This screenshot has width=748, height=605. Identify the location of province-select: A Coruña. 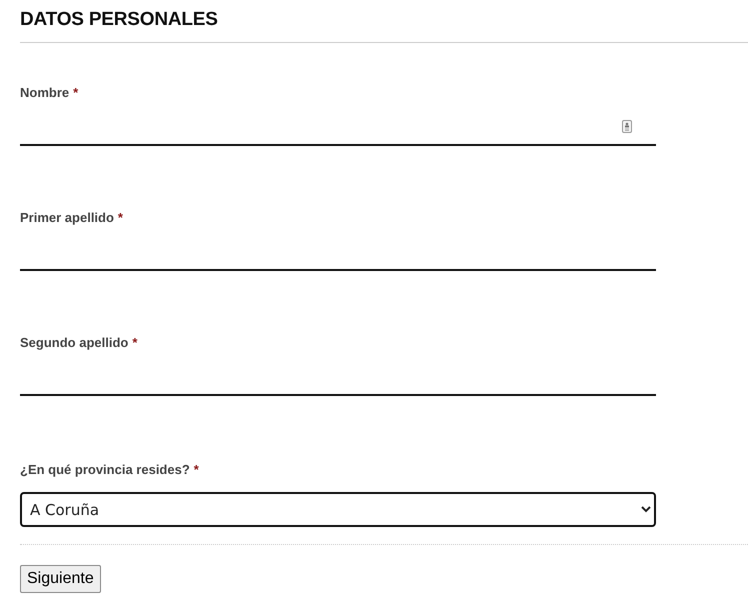
(338, 509).